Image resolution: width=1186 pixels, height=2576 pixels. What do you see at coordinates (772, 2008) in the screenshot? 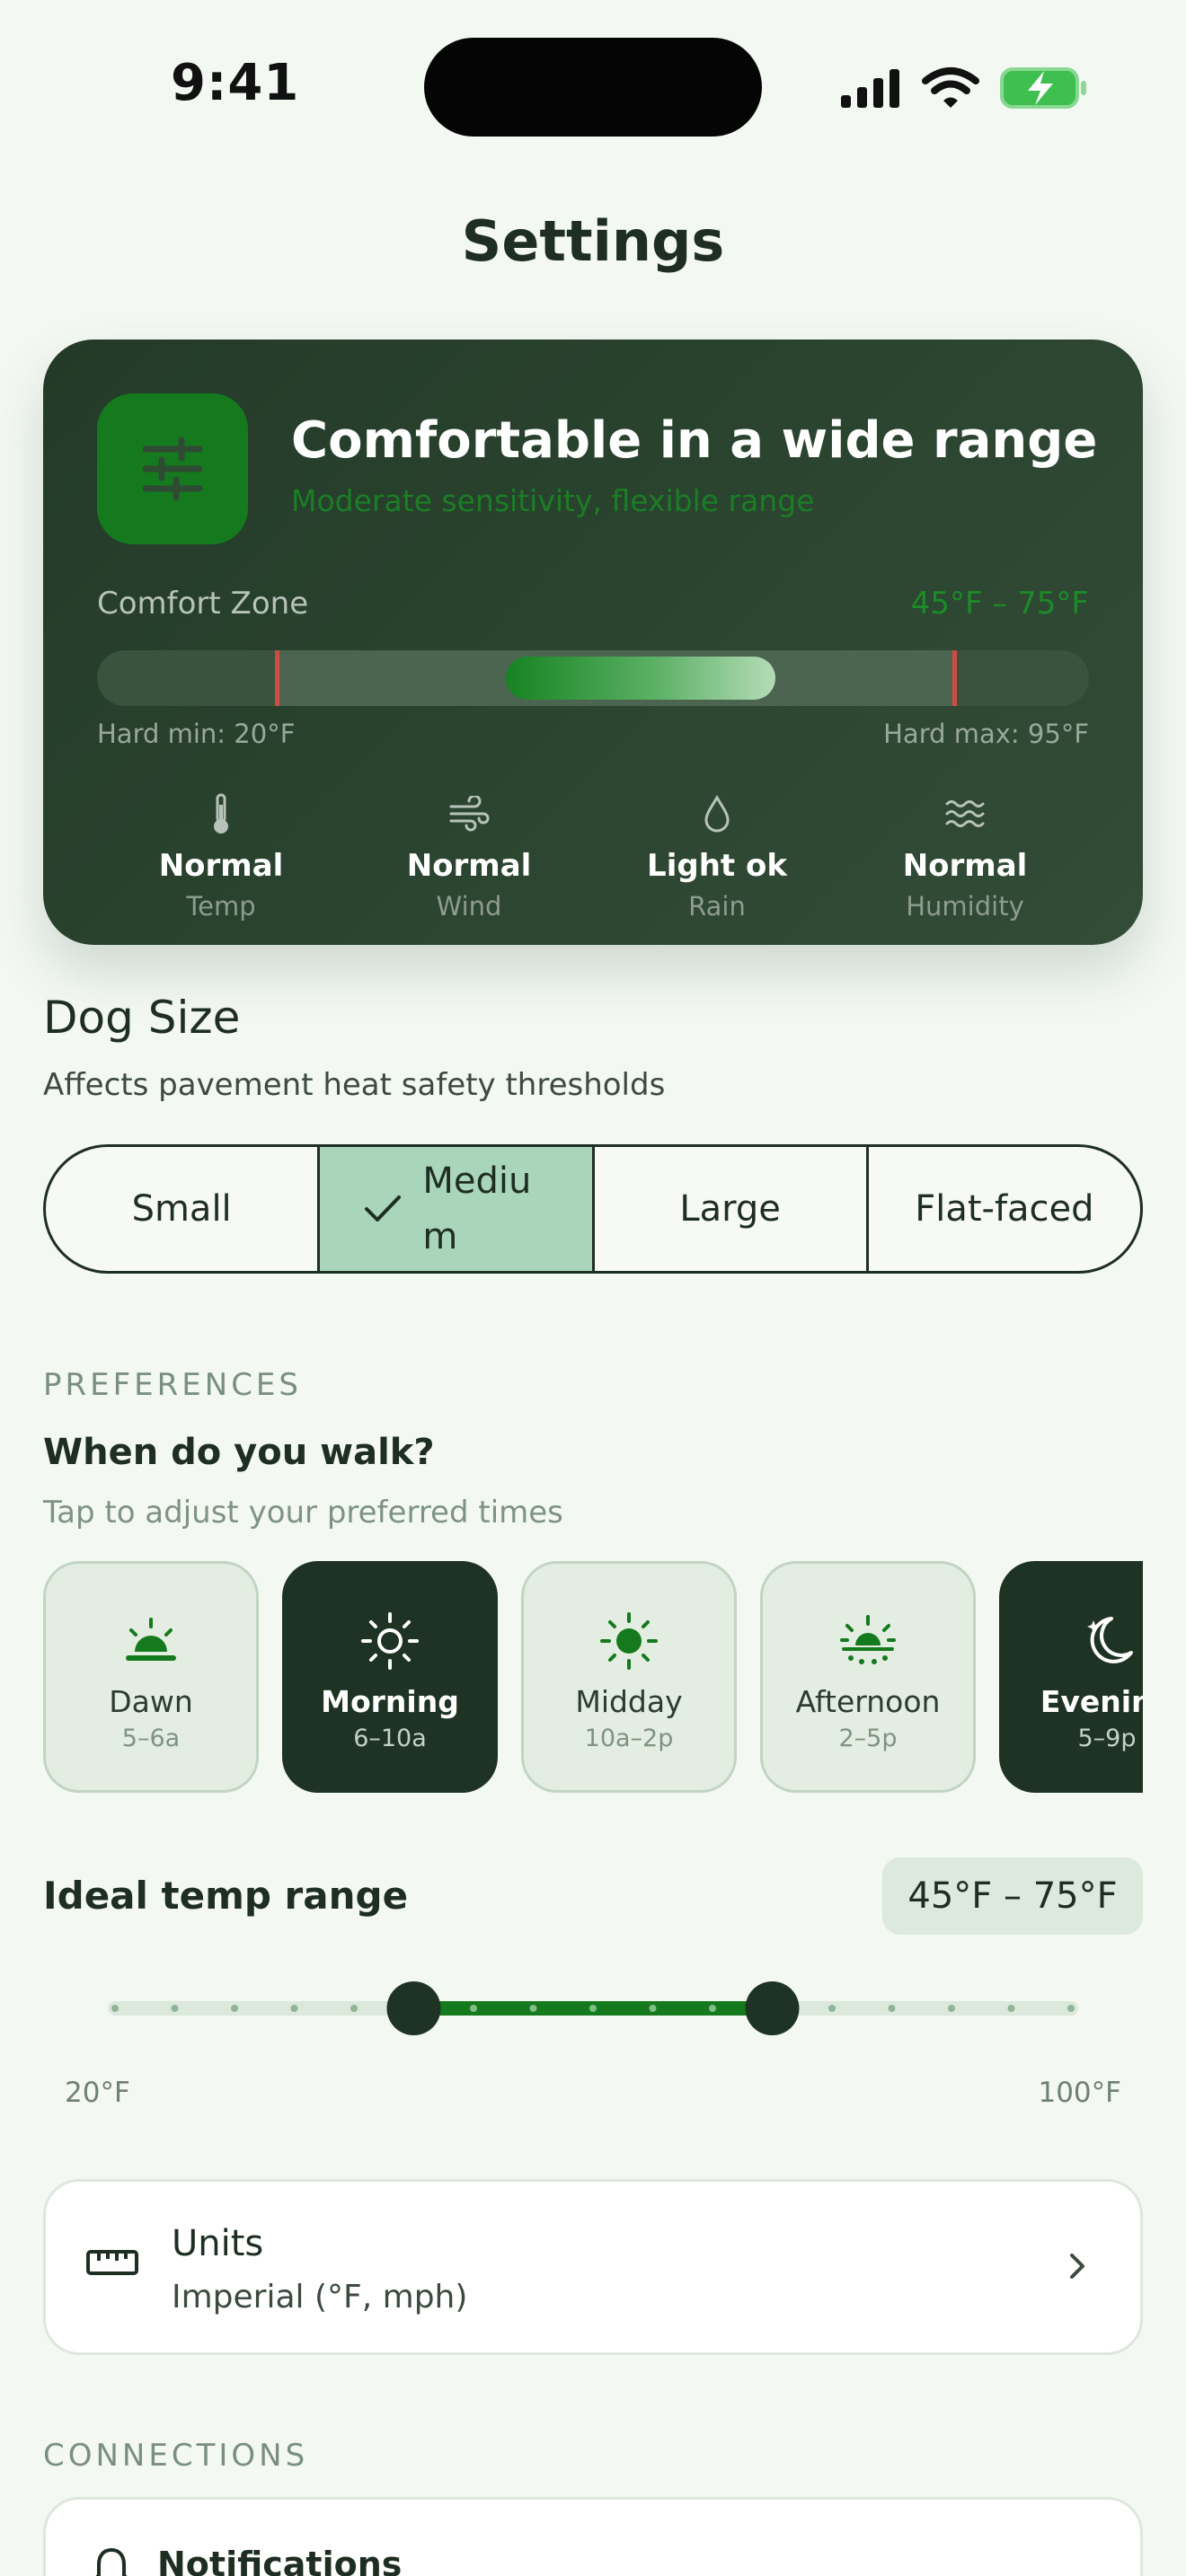
I see `slider-max-handle` at bounding box center [772, 2008].